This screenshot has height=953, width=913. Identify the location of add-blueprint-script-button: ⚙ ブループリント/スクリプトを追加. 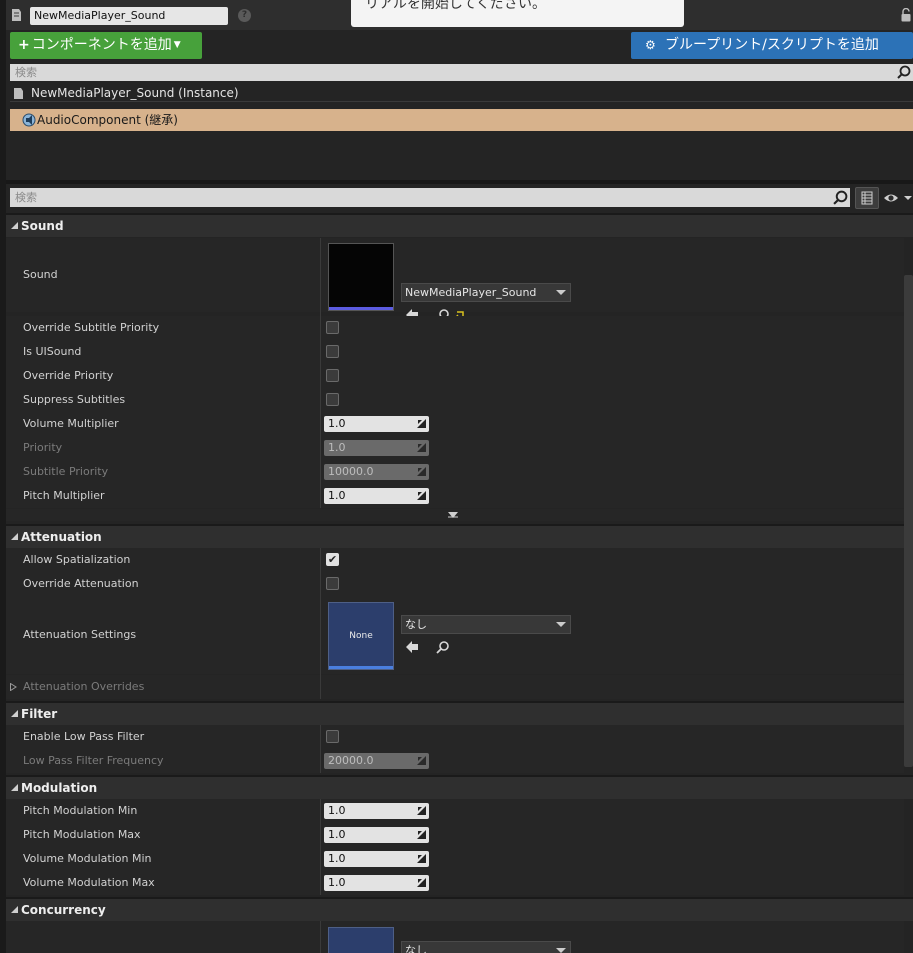
(772, 45).